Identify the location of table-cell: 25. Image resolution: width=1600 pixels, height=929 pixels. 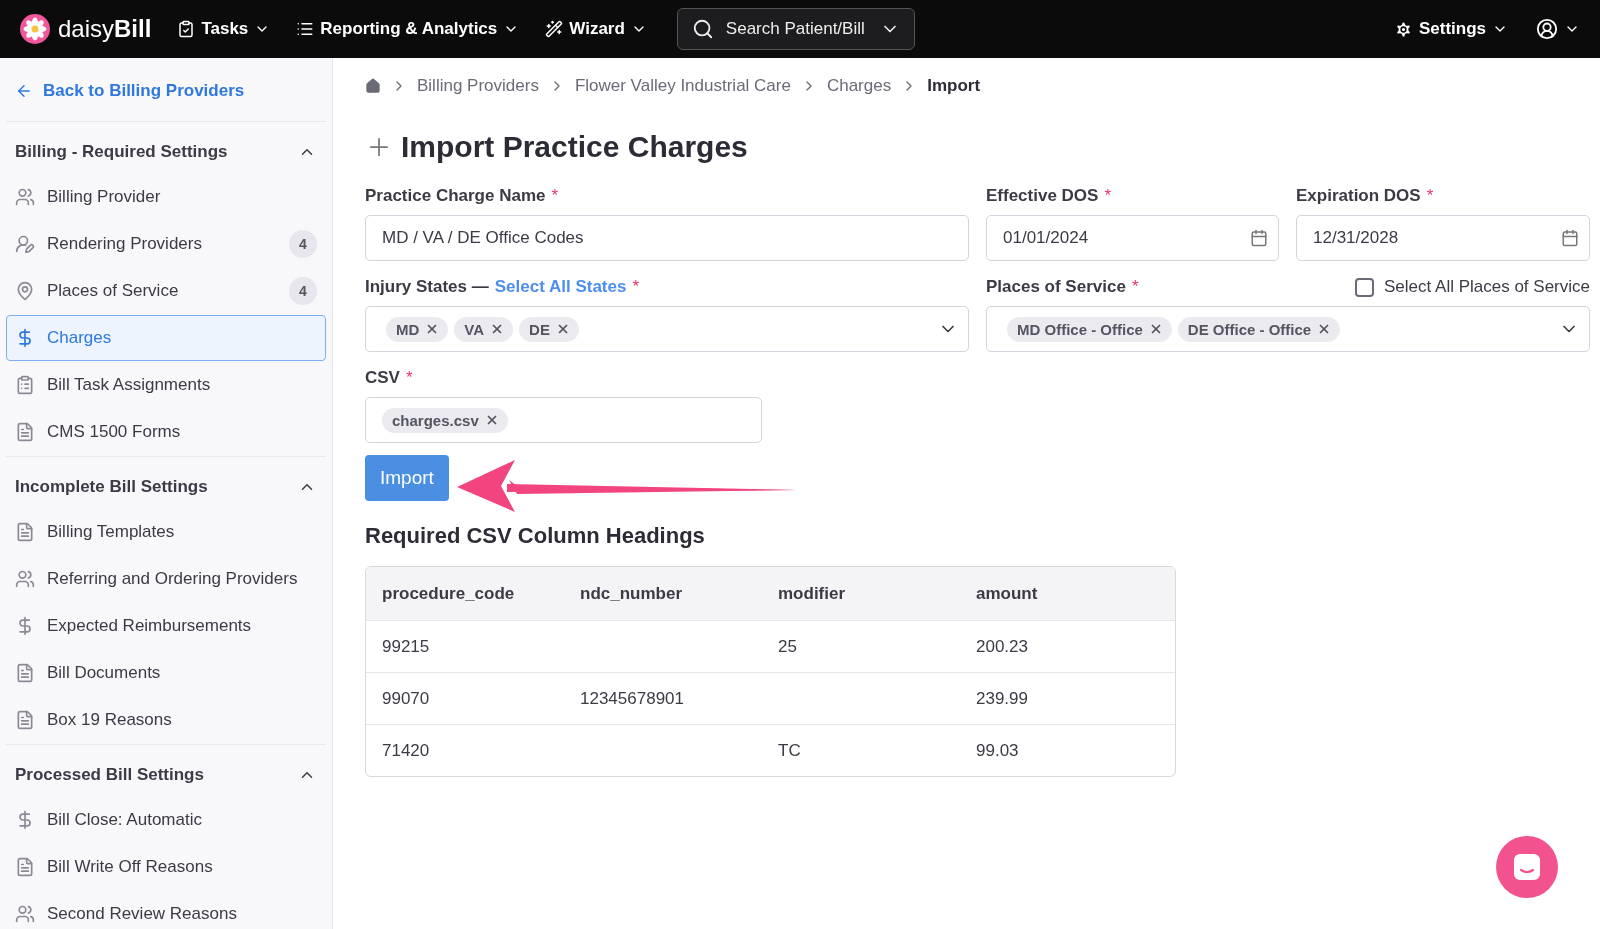
(787, 646).